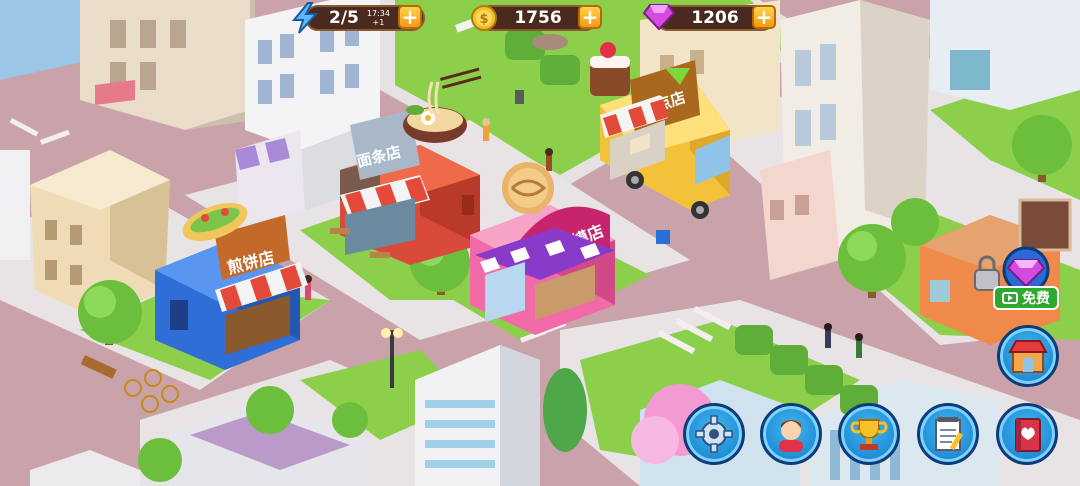  I want to click on coin-icon: $, so click(484, 18).